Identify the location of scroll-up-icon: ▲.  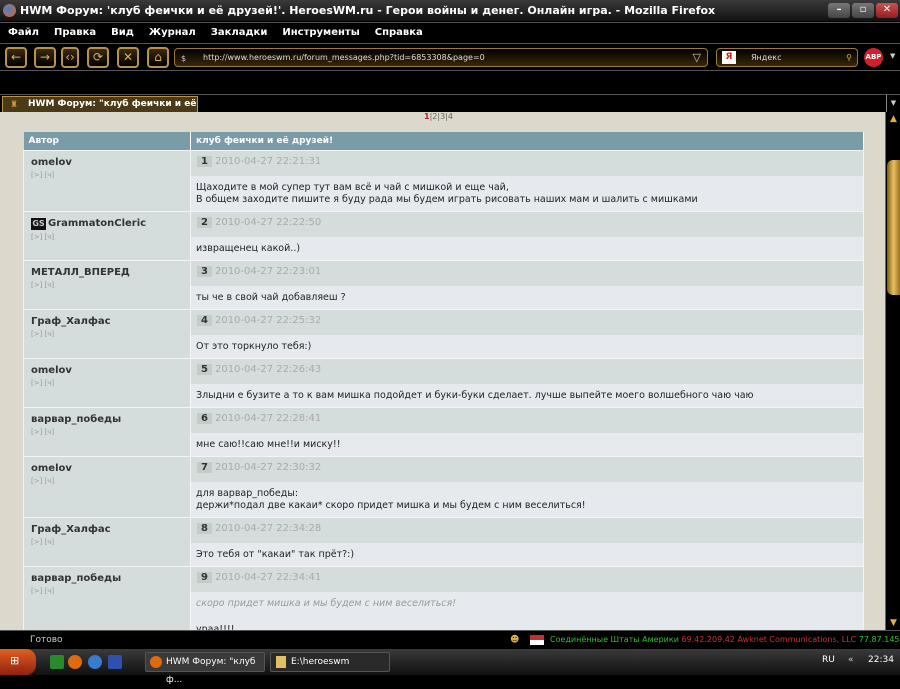
(893, 119).